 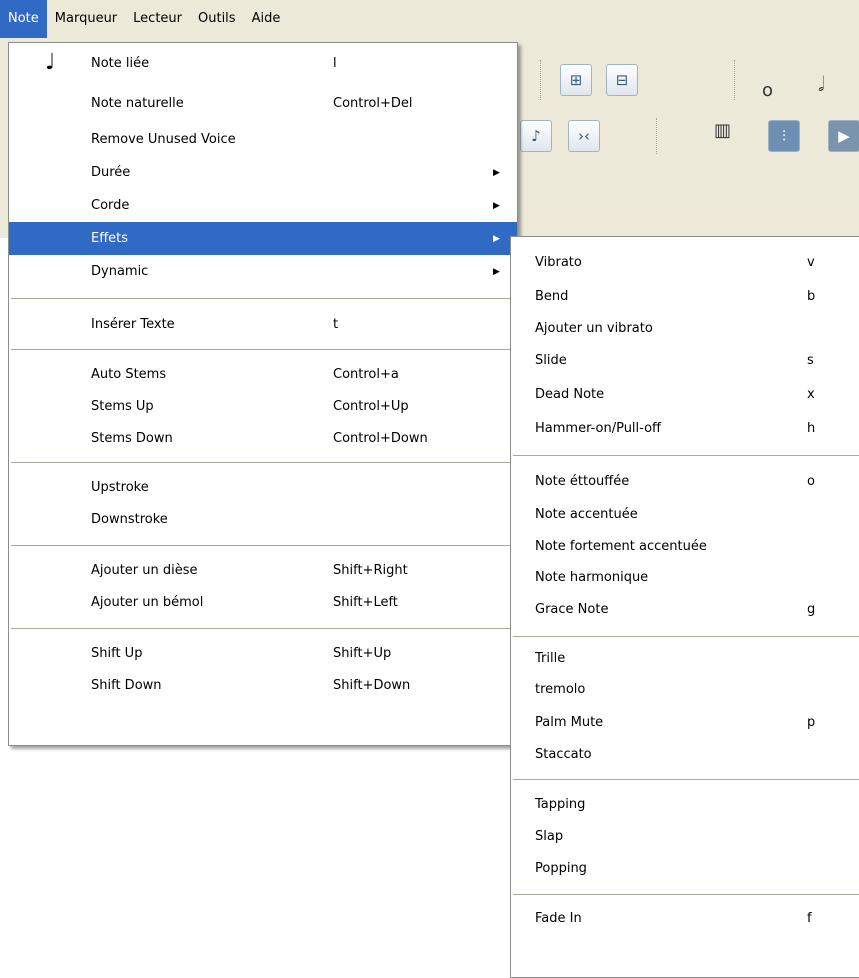 What do you see at coordinates (811, 296) in the screenshot?
I see `menu-item-shortcut: b` at bounding box center [811, 296].